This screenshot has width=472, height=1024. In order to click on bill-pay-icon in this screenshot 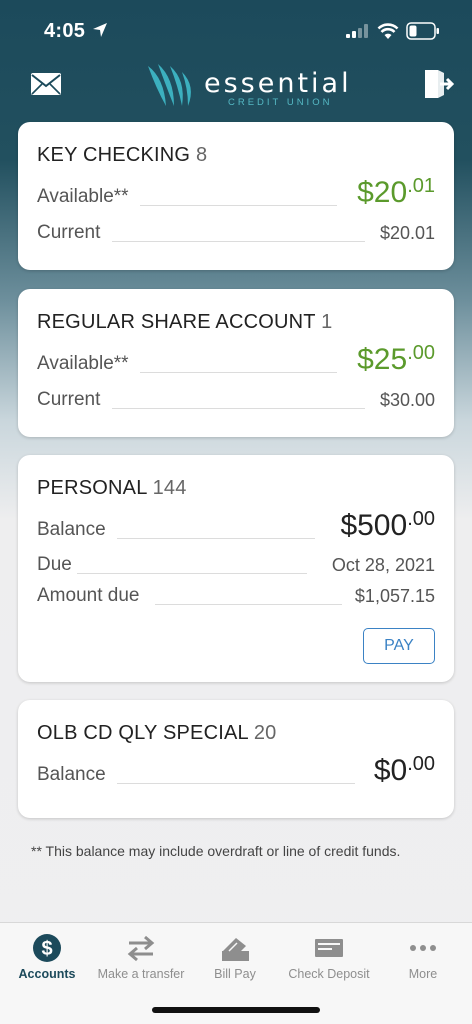, I will do `click(235, 949)`.